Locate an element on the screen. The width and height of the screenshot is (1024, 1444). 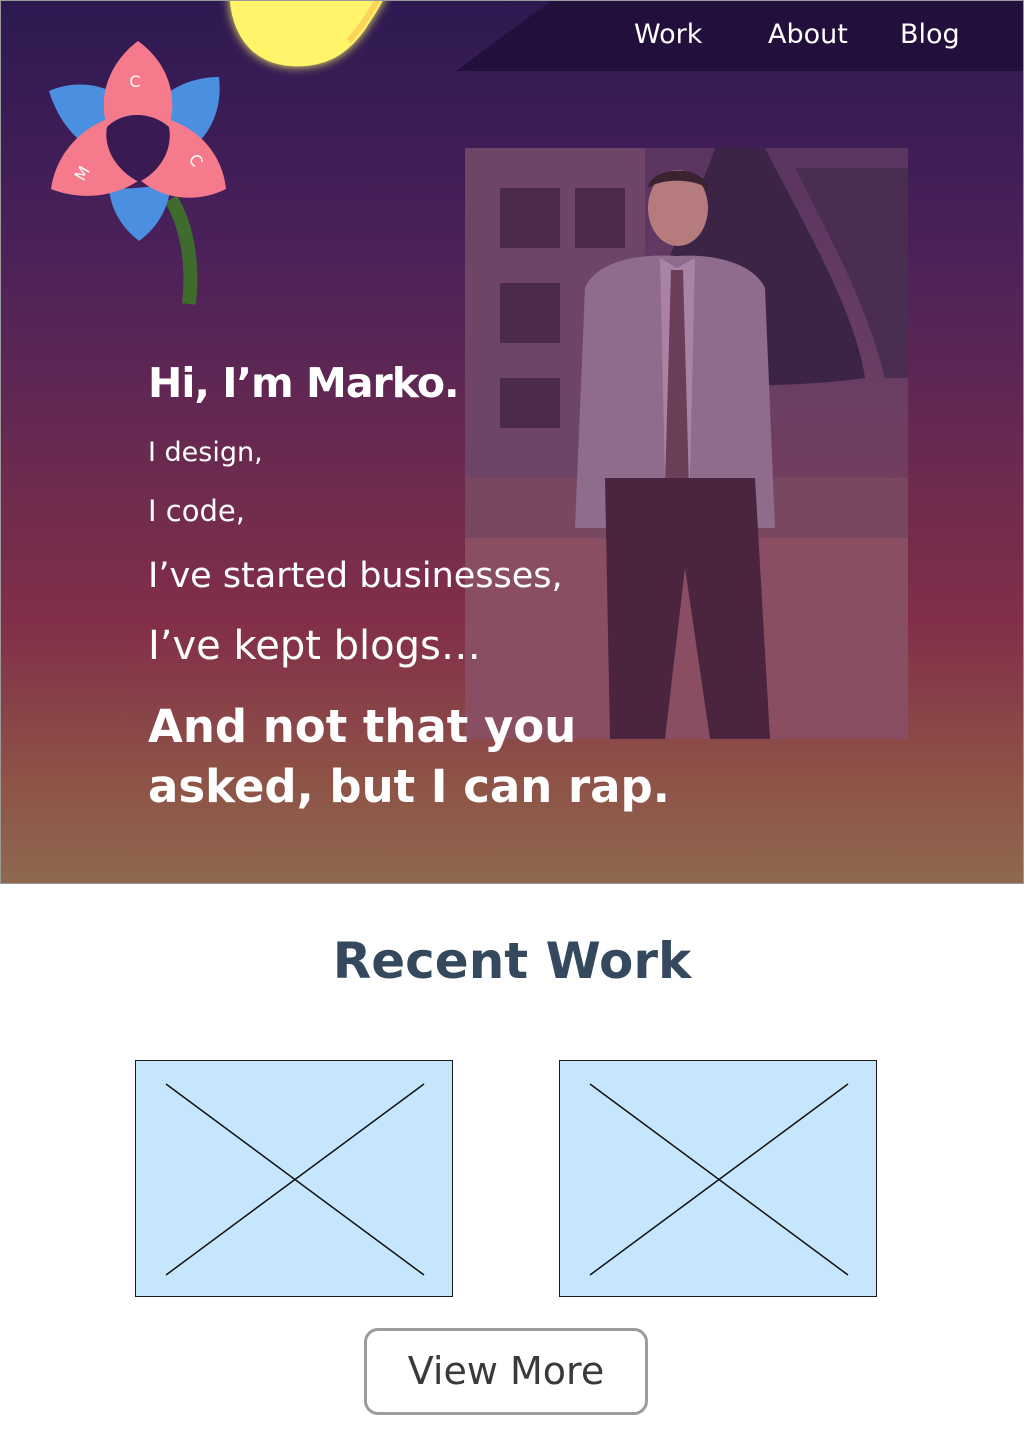
nav-about-link: About is located at coordinates (808, 34).